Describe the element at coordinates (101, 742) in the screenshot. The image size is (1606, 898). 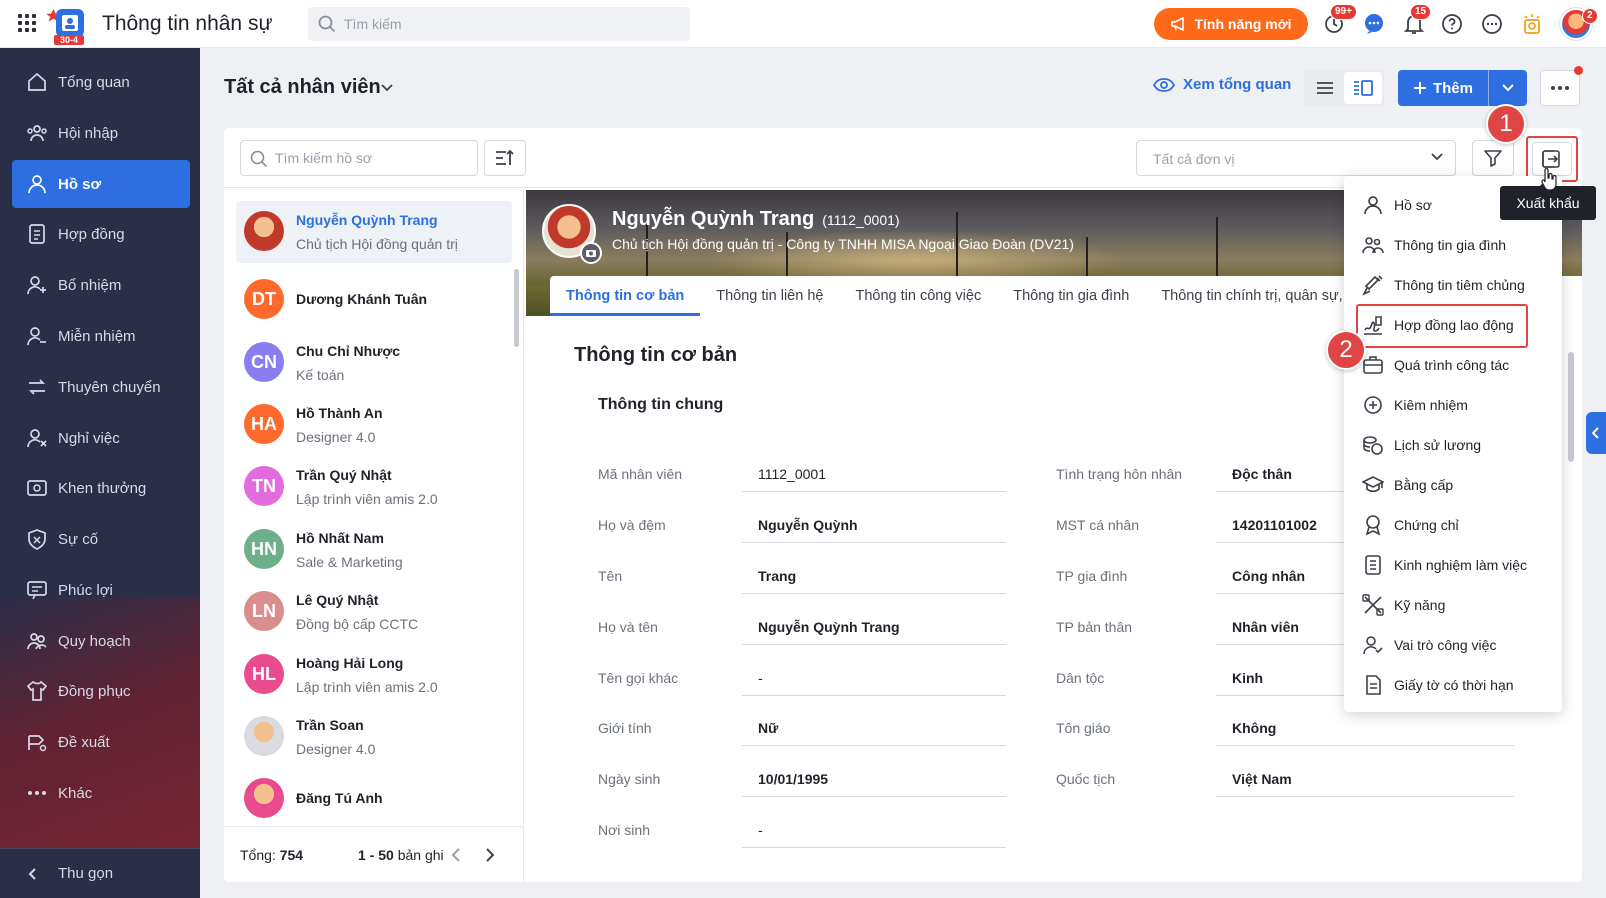
I see `sidebar-item: Đề xuất` at that location.